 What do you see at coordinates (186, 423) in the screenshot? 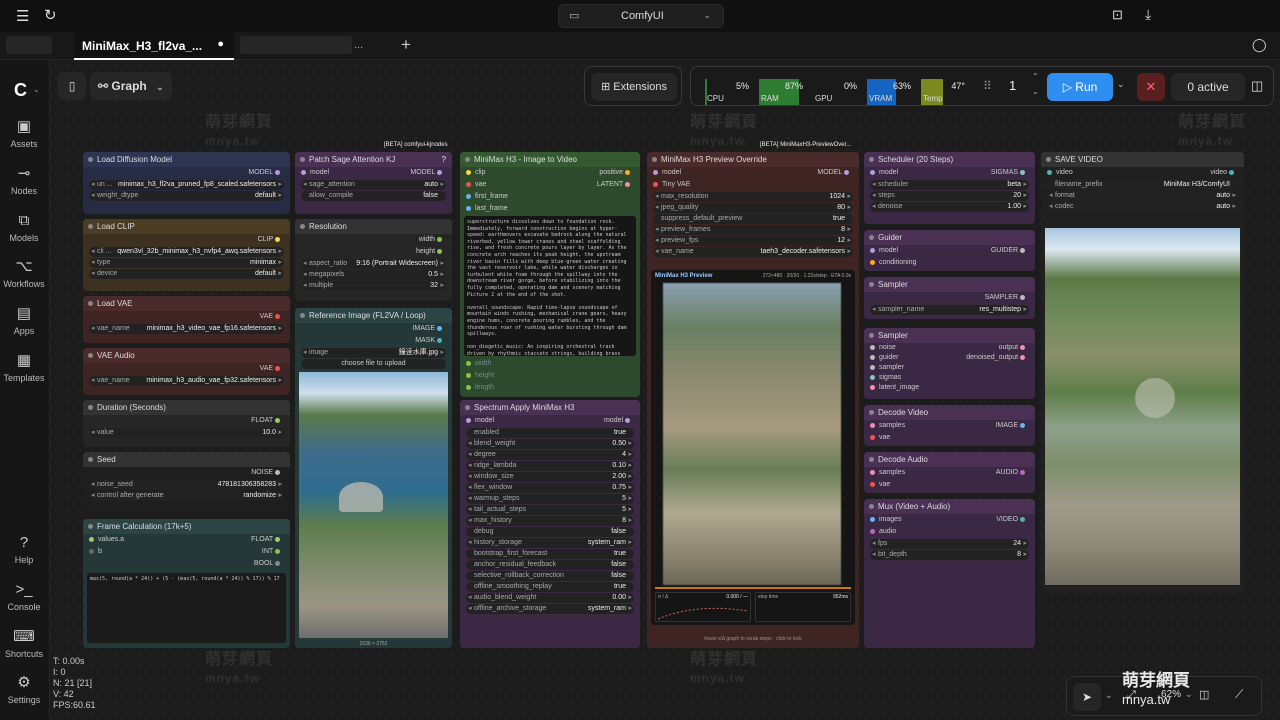
I see `node-duration: Duration (Seconds) FLOAT value10.0` at bounding box center [186, 423].